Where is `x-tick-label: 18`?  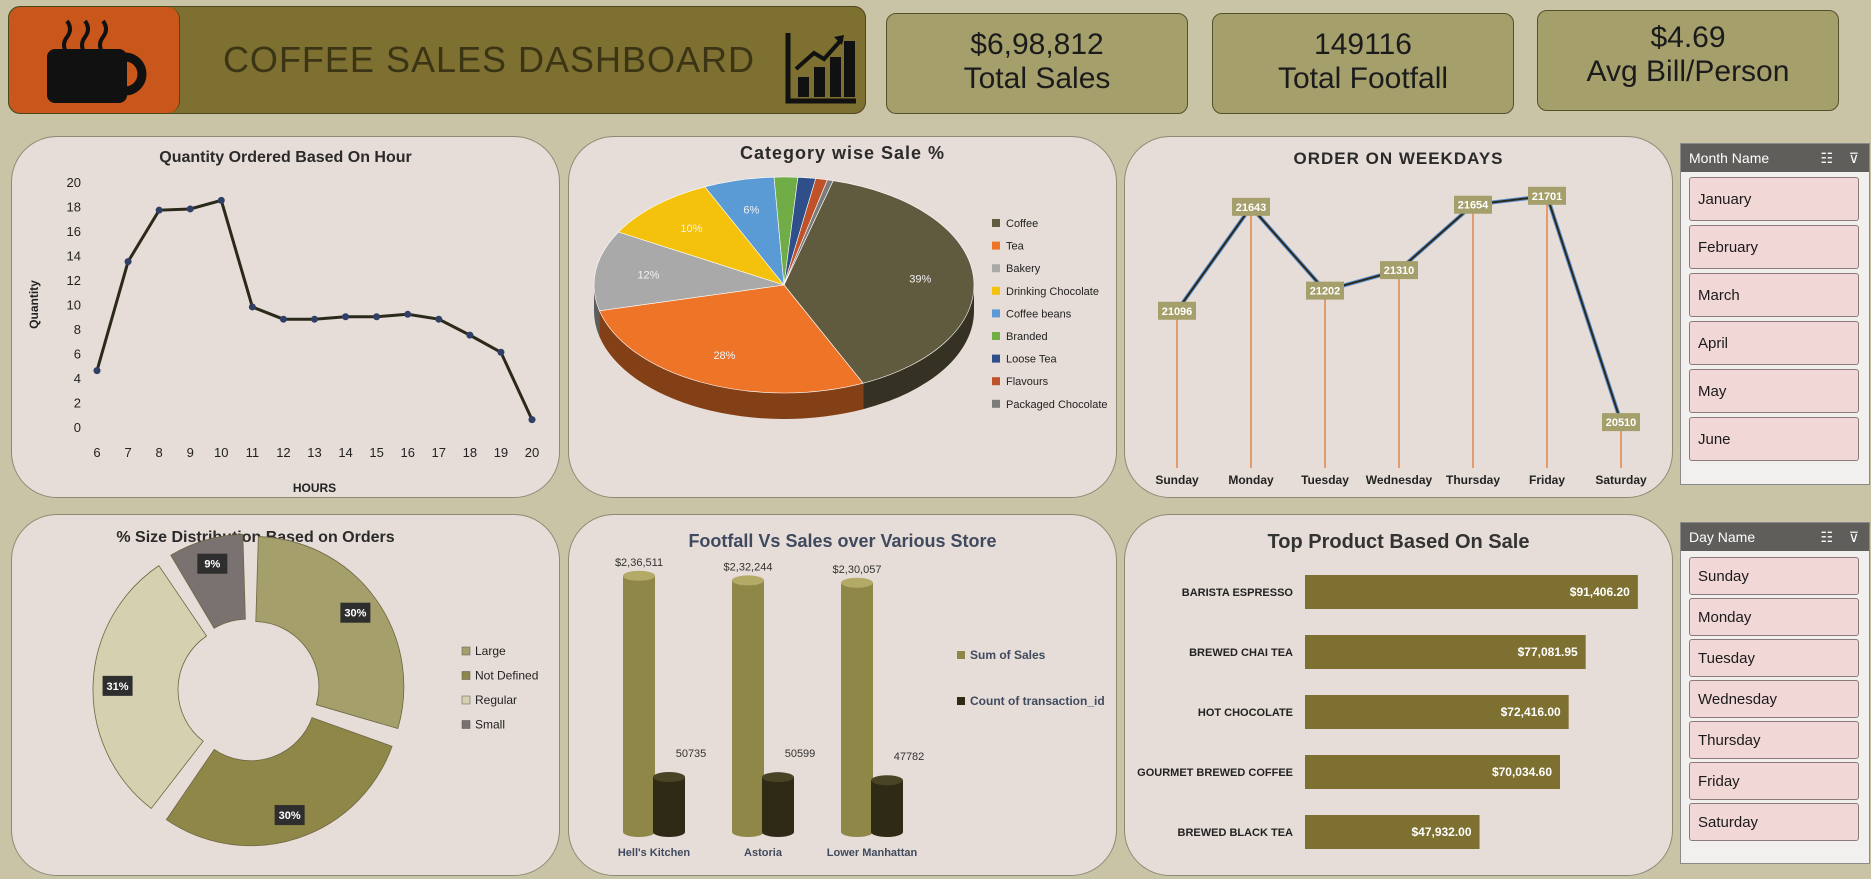 x-tick-label: 18 is located at coordinates (470, 452).